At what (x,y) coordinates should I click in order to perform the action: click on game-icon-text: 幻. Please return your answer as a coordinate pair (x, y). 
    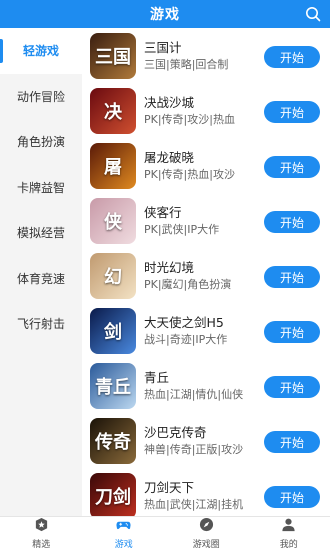
    Looking at the image, I should click on (113, 277).